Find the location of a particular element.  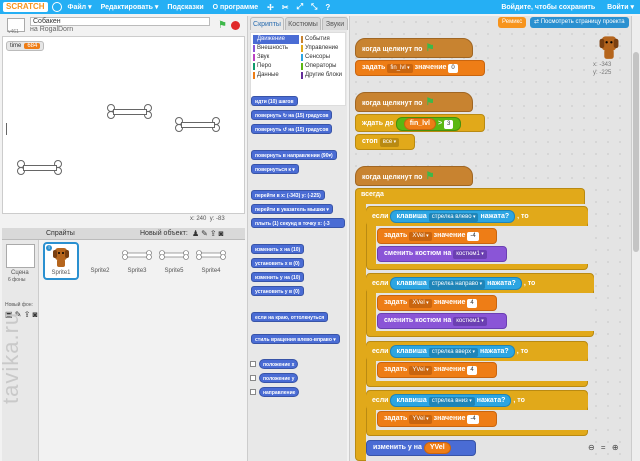

sprite-tile: Sprite2 is located at coordinates (100, 261).